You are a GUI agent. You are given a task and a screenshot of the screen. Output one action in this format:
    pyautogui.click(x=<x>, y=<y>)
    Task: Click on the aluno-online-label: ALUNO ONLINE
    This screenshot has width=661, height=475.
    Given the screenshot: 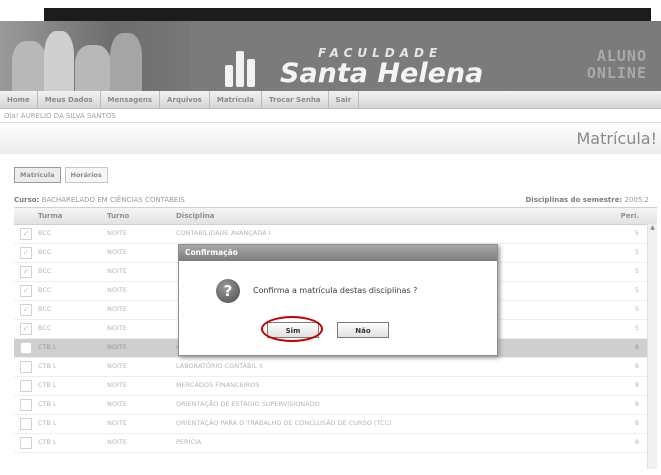 What is the action you would take?
    pyautogui.click(x=607, y=65)
    